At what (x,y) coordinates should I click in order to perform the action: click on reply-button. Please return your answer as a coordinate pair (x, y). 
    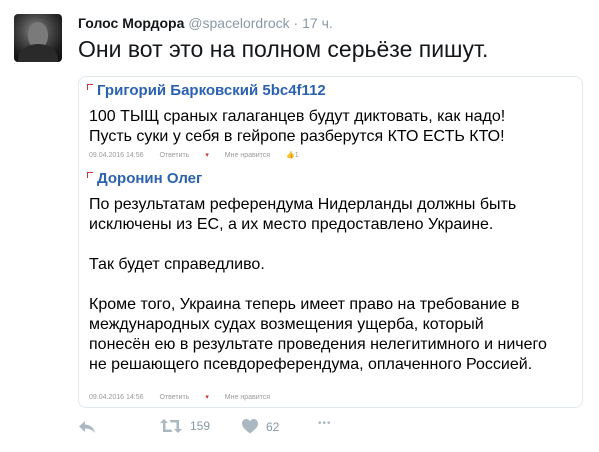
    Looking at the image, I should click on (87, 427).